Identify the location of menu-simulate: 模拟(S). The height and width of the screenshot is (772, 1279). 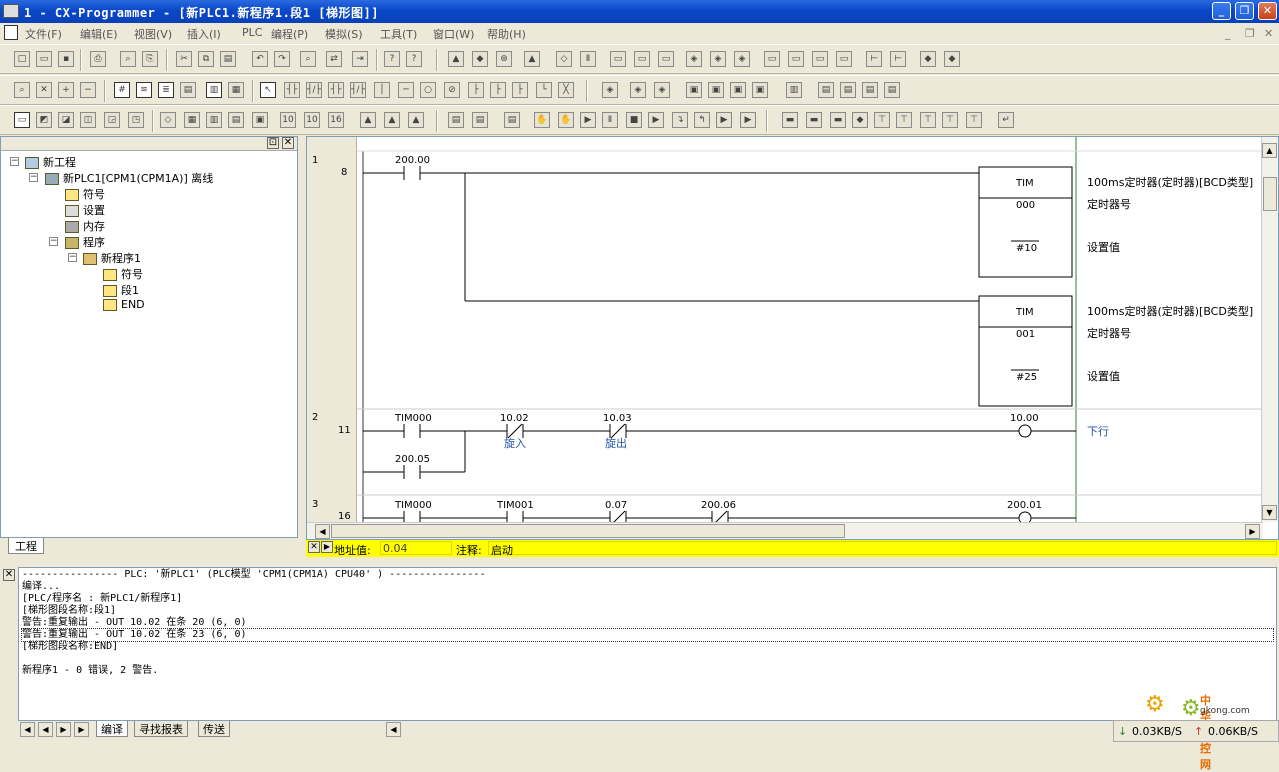
(344, 34).